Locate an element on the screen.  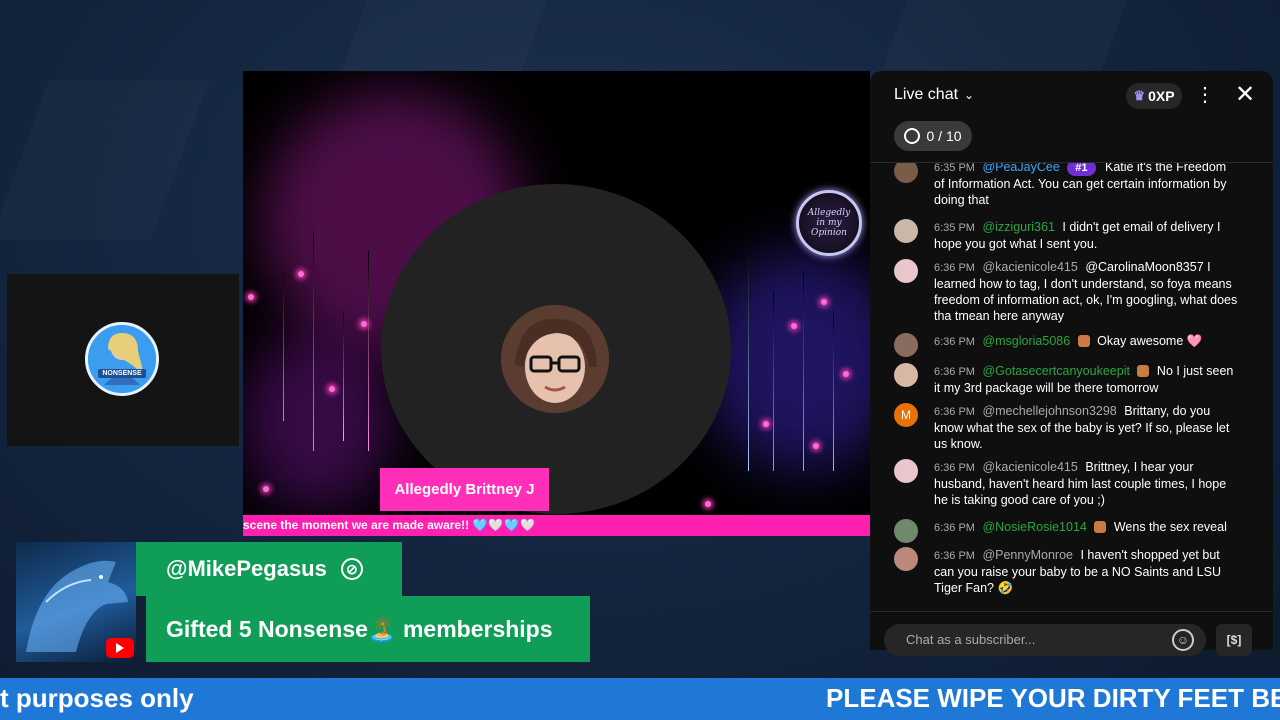
target-icon is located at coordinates (912, 136).